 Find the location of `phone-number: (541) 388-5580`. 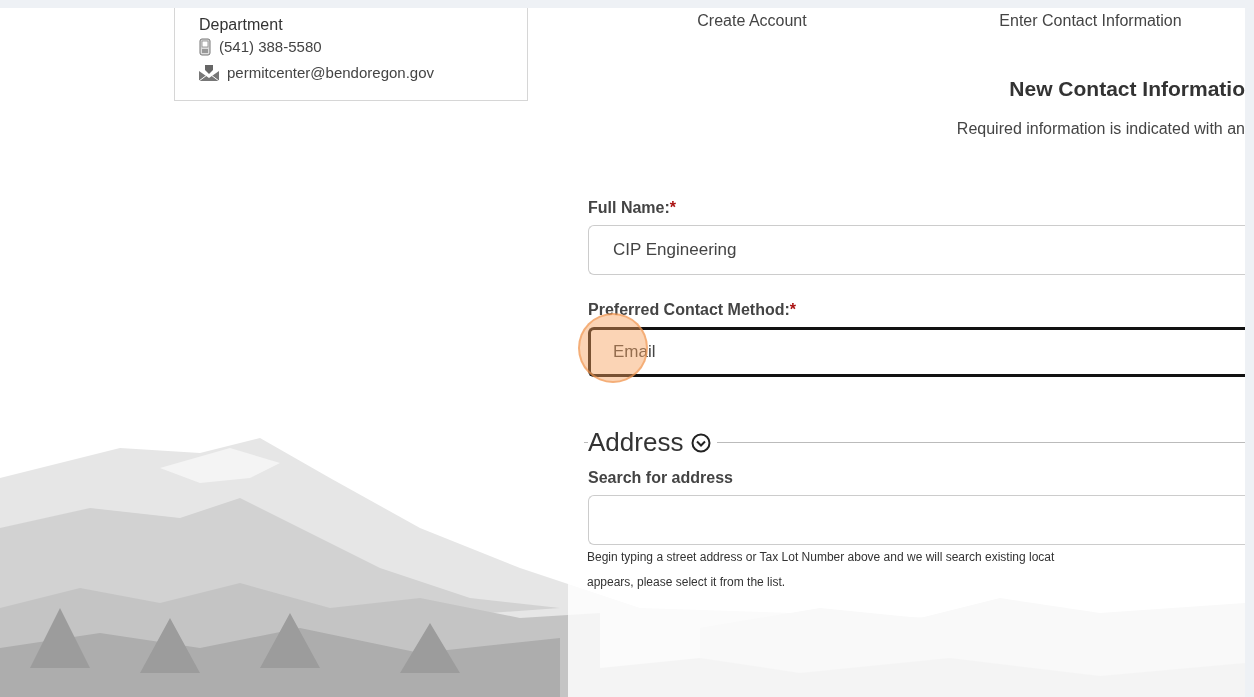

phone-number: (541) 388-5580 is located at coordinates (270, 47).